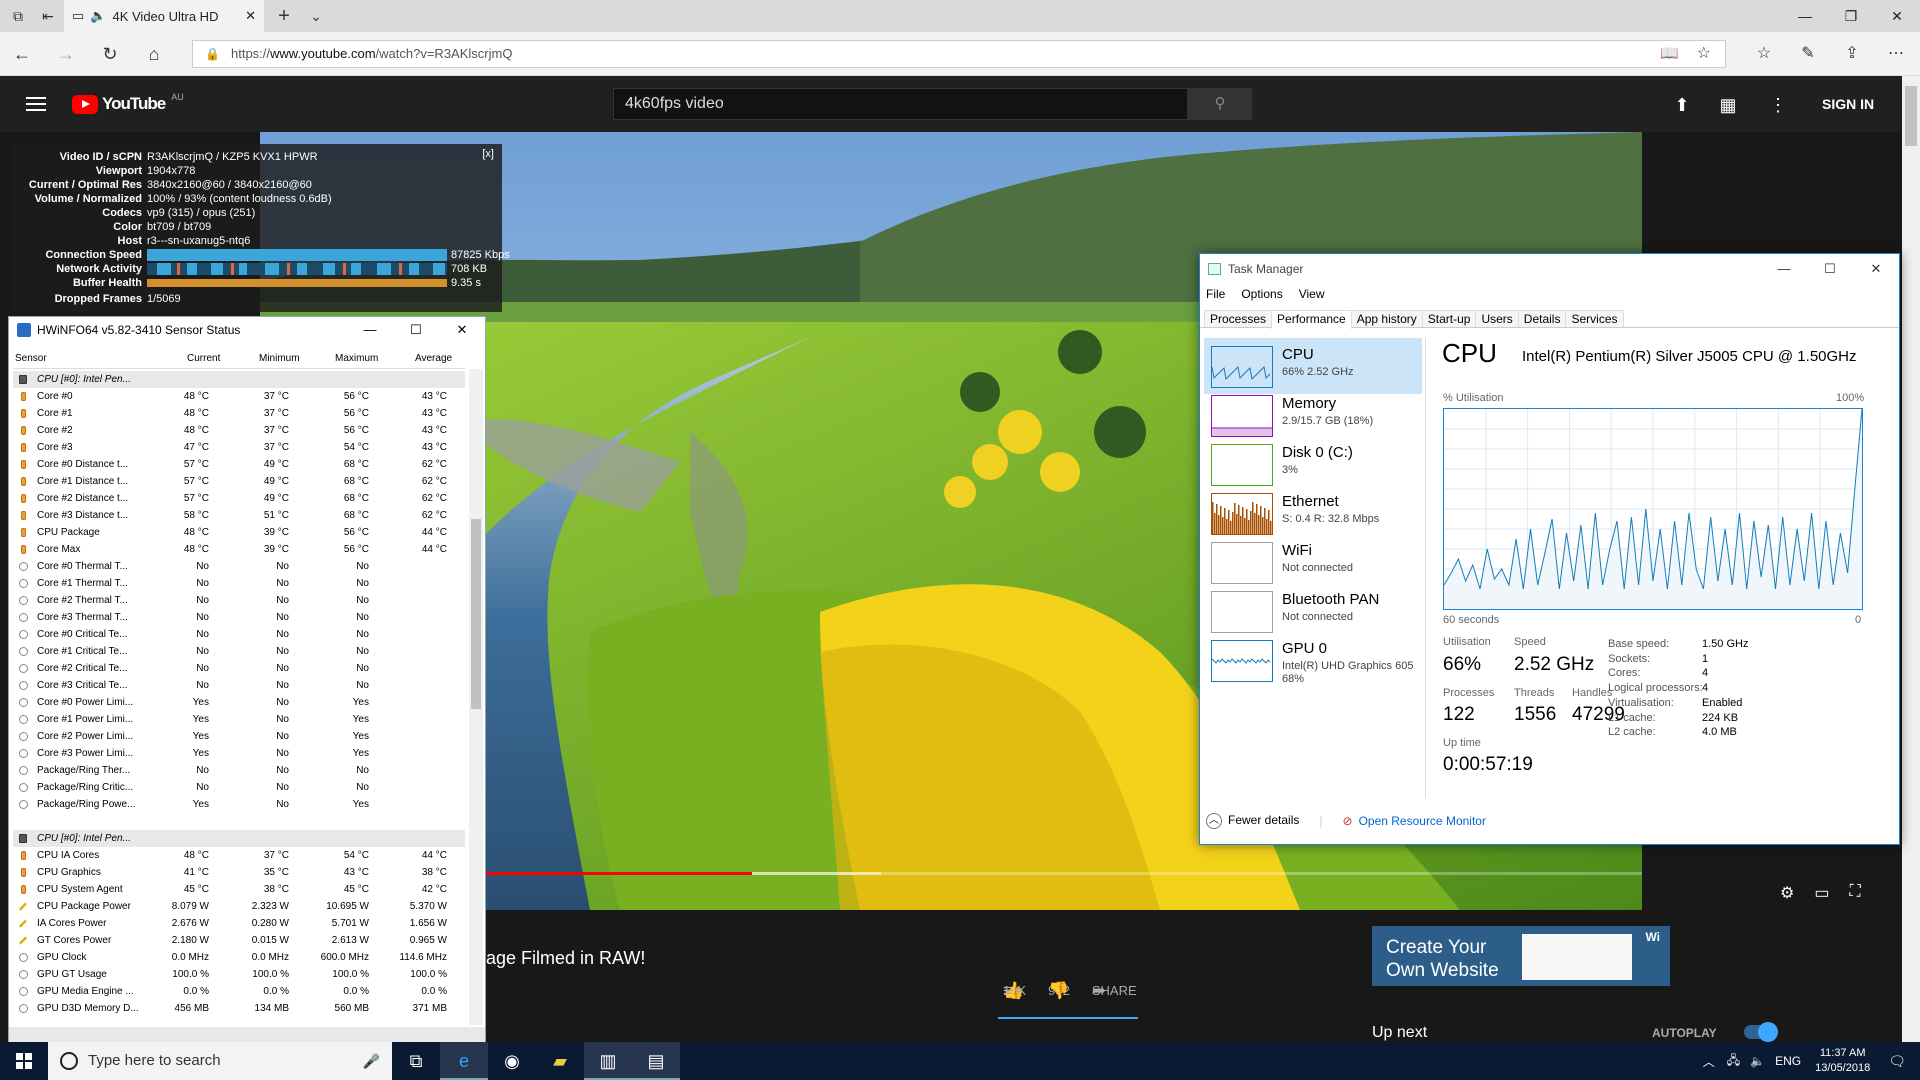 This screenshot has height=1080, width=1920. I want to click on edge-icon: e, so click(464, 1061).